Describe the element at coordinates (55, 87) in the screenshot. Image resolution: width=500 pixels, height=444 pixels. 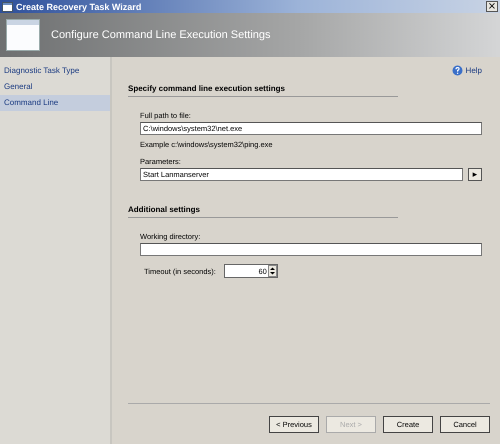
I see `nav-item: General` at that location.